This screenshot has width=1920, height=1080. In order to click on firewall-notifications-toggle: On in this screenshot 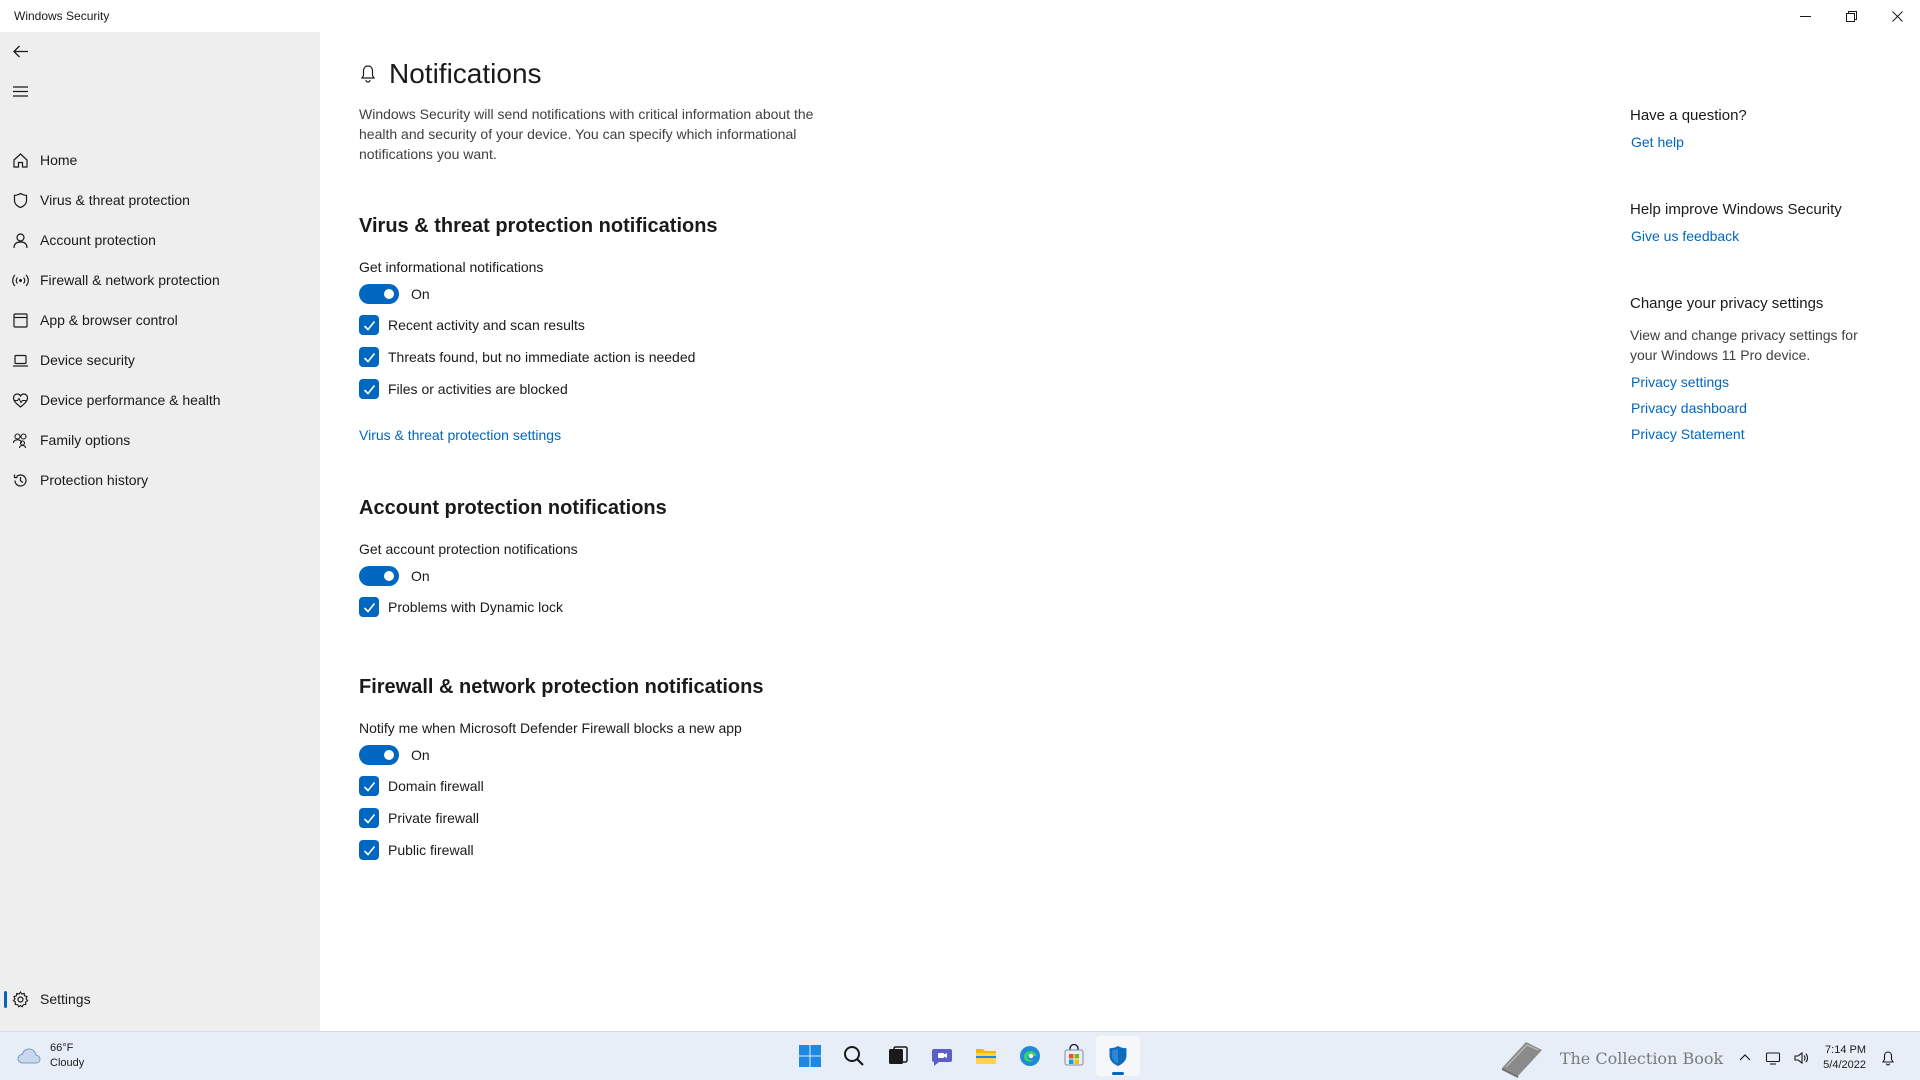, I will do `click(394, 755)`.